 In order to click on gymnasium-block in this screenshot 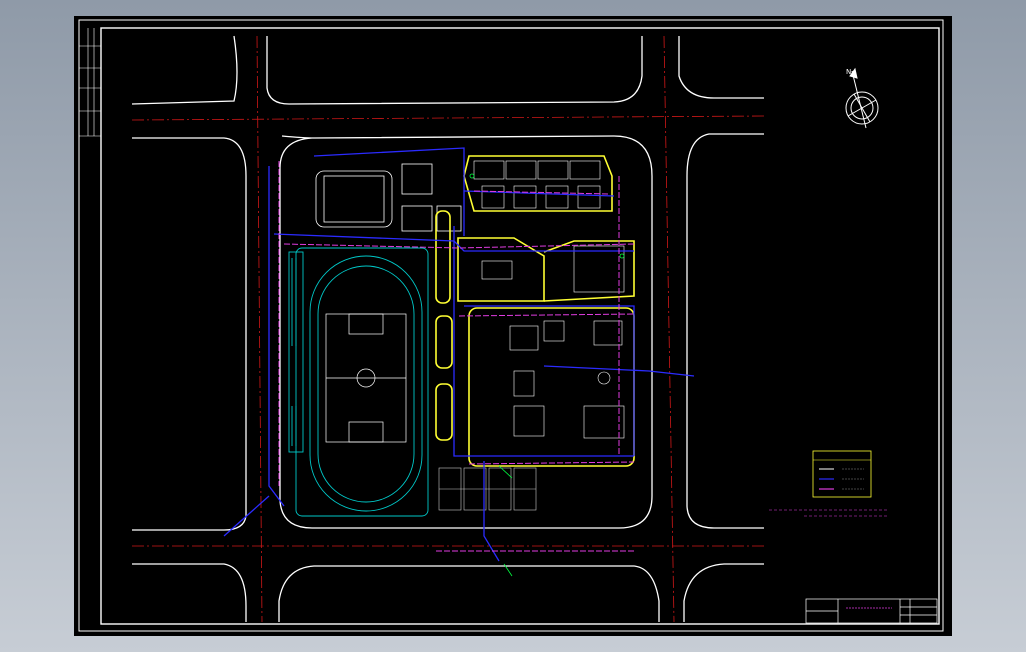, I will do `click(388, 197)`.